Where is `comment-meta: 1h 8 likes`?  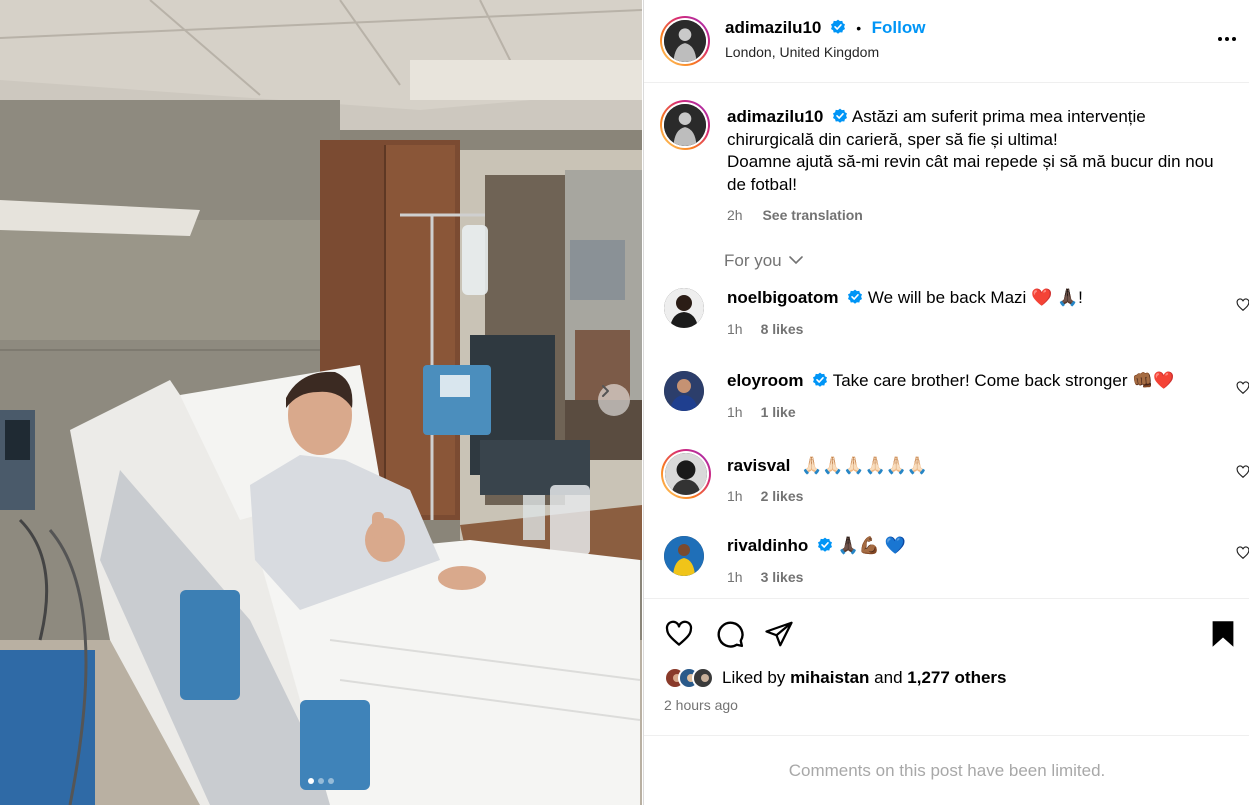
comment-meta: 1h 8 likes is located at coordinates (765, 329).